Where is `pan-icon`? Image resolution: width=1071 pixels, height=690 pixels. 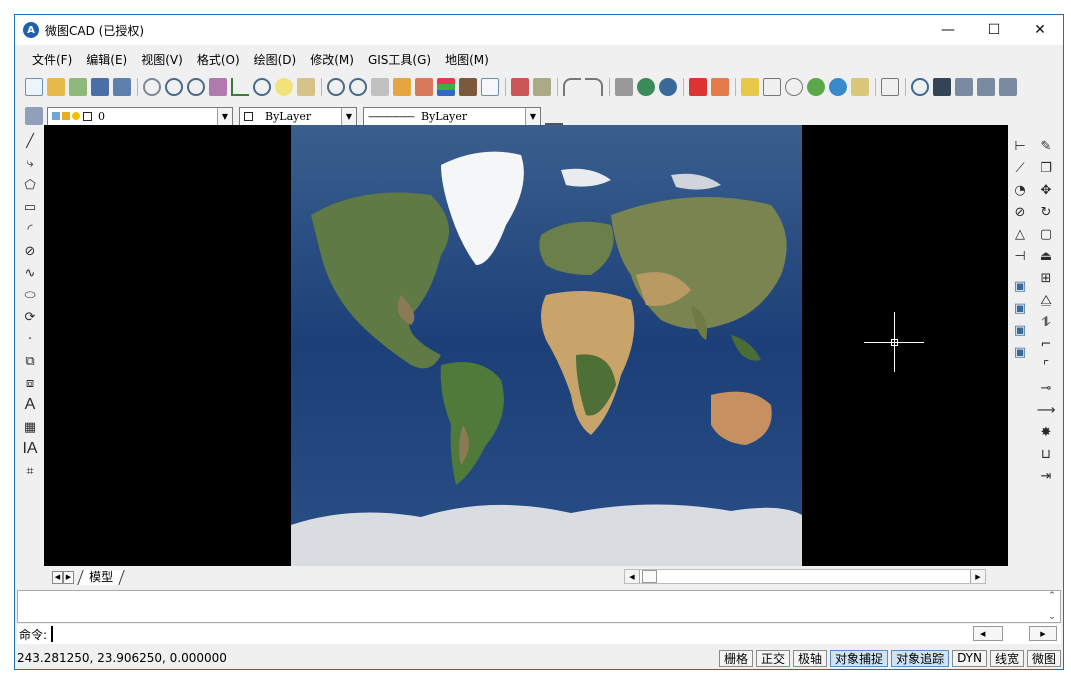 pan-icon is located at coordinates (380, 87).